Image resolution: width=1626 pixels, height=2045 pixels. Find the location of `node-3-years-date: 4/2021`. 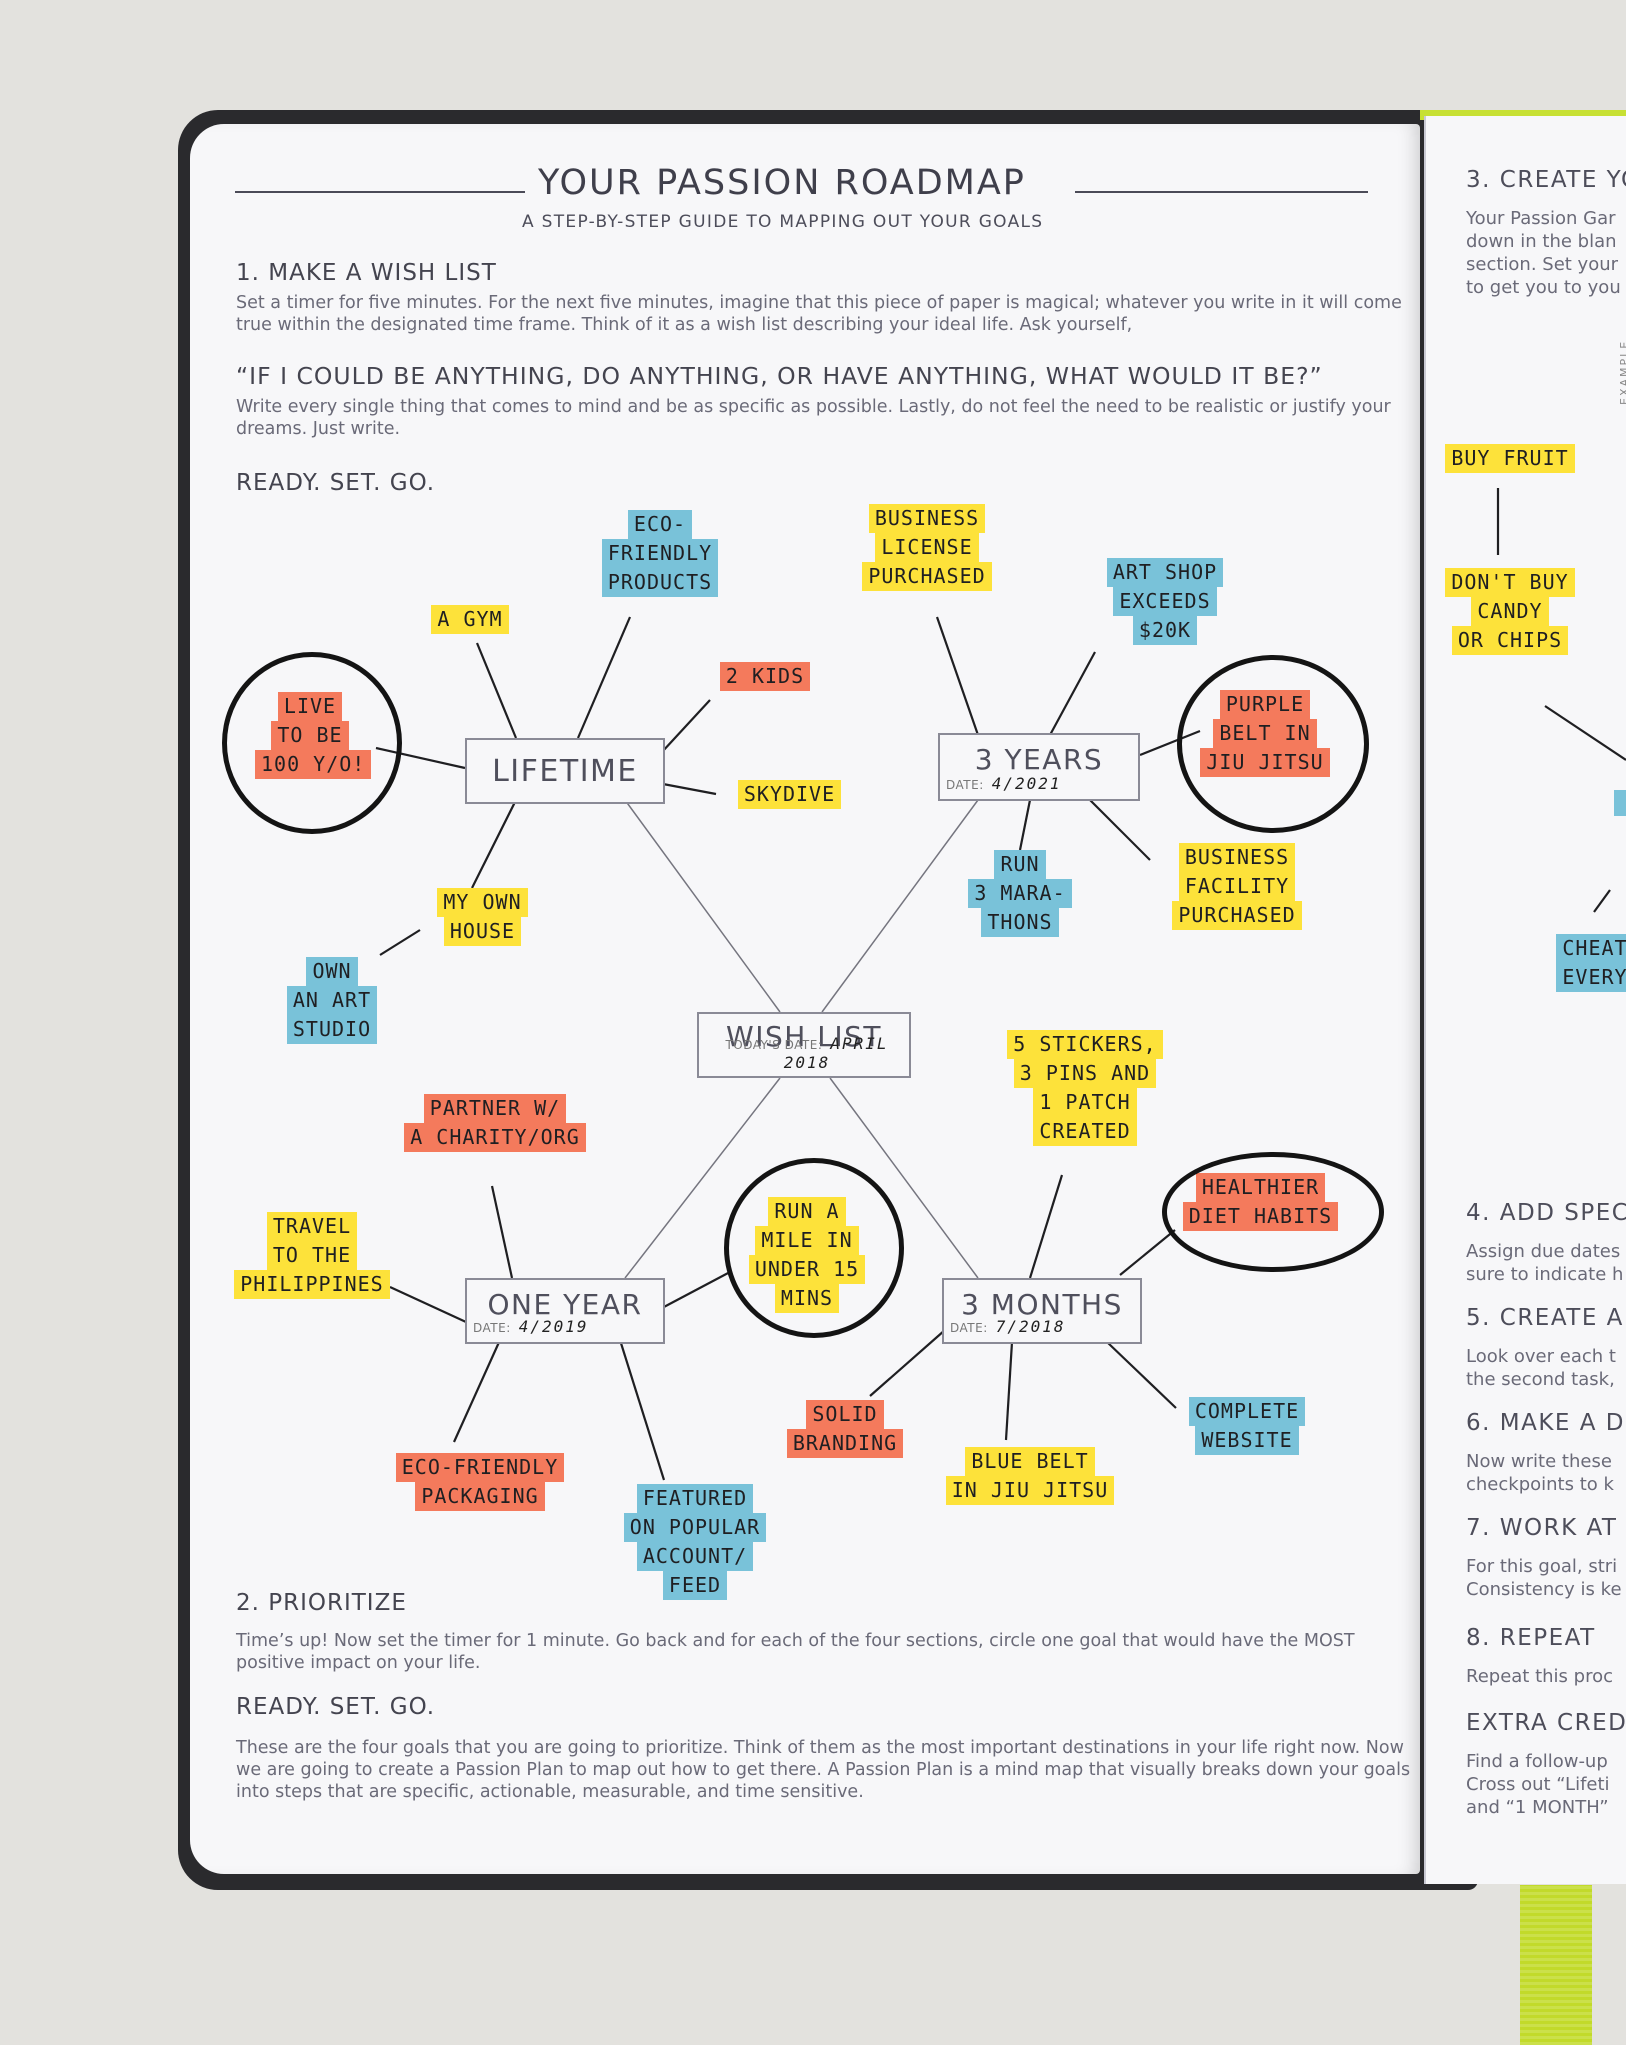

node-3-years-date: 4/2021 is located at coordinates (1026, 783).